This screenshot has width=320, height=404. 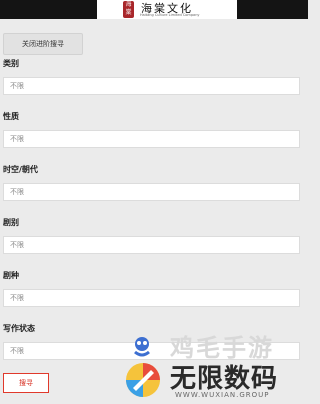 I want to click on filter-label-era: 时空/朝代, so click(x=20, y=169).